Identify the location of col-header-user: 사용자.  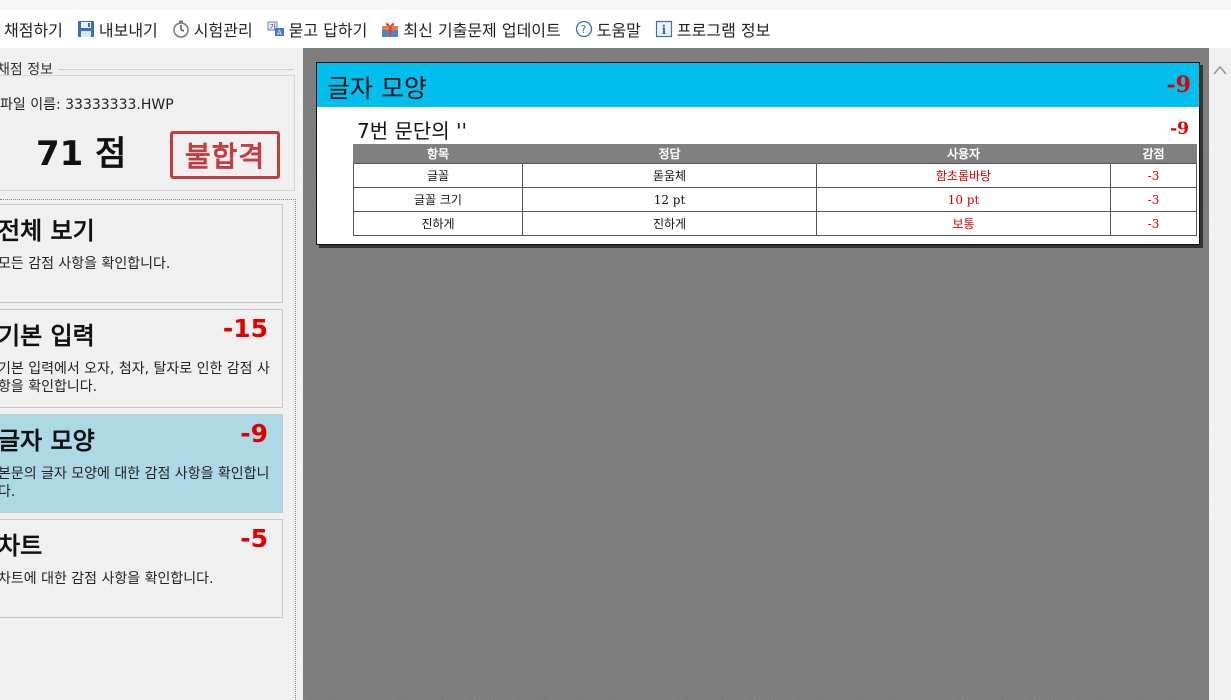
(963, 154).